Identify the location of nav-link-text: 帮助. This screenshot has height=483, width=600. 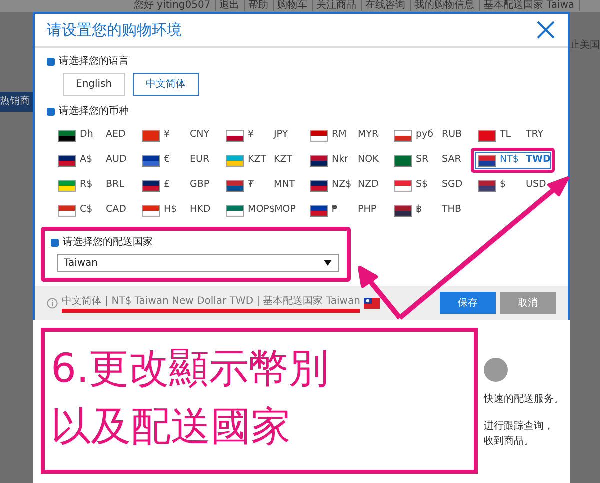
(259, 5).